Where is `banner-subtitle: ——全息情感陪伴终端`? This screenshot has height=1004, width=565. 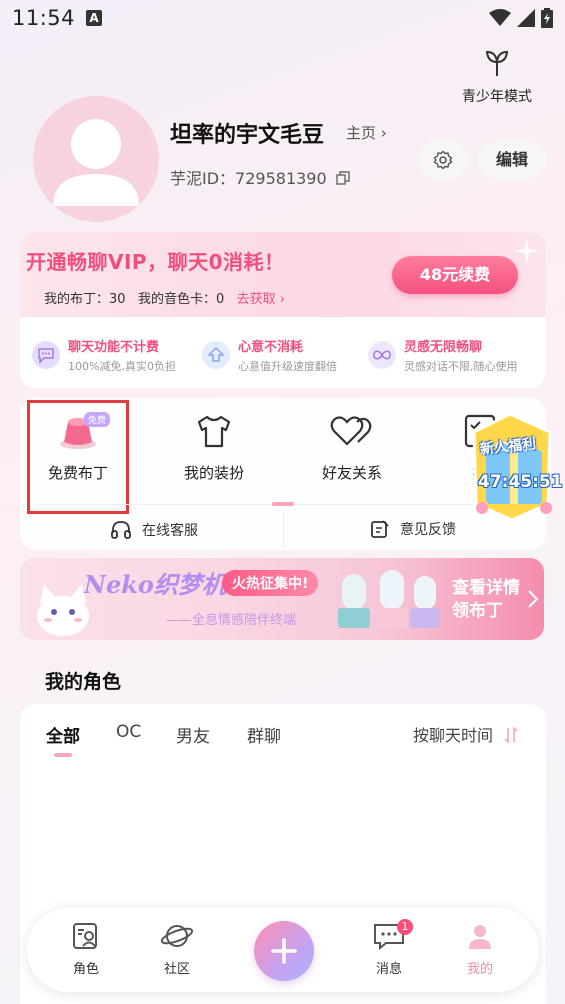 banner-subtitle: ——全息情感陪伴终端 is located at coordinates (231, 620).